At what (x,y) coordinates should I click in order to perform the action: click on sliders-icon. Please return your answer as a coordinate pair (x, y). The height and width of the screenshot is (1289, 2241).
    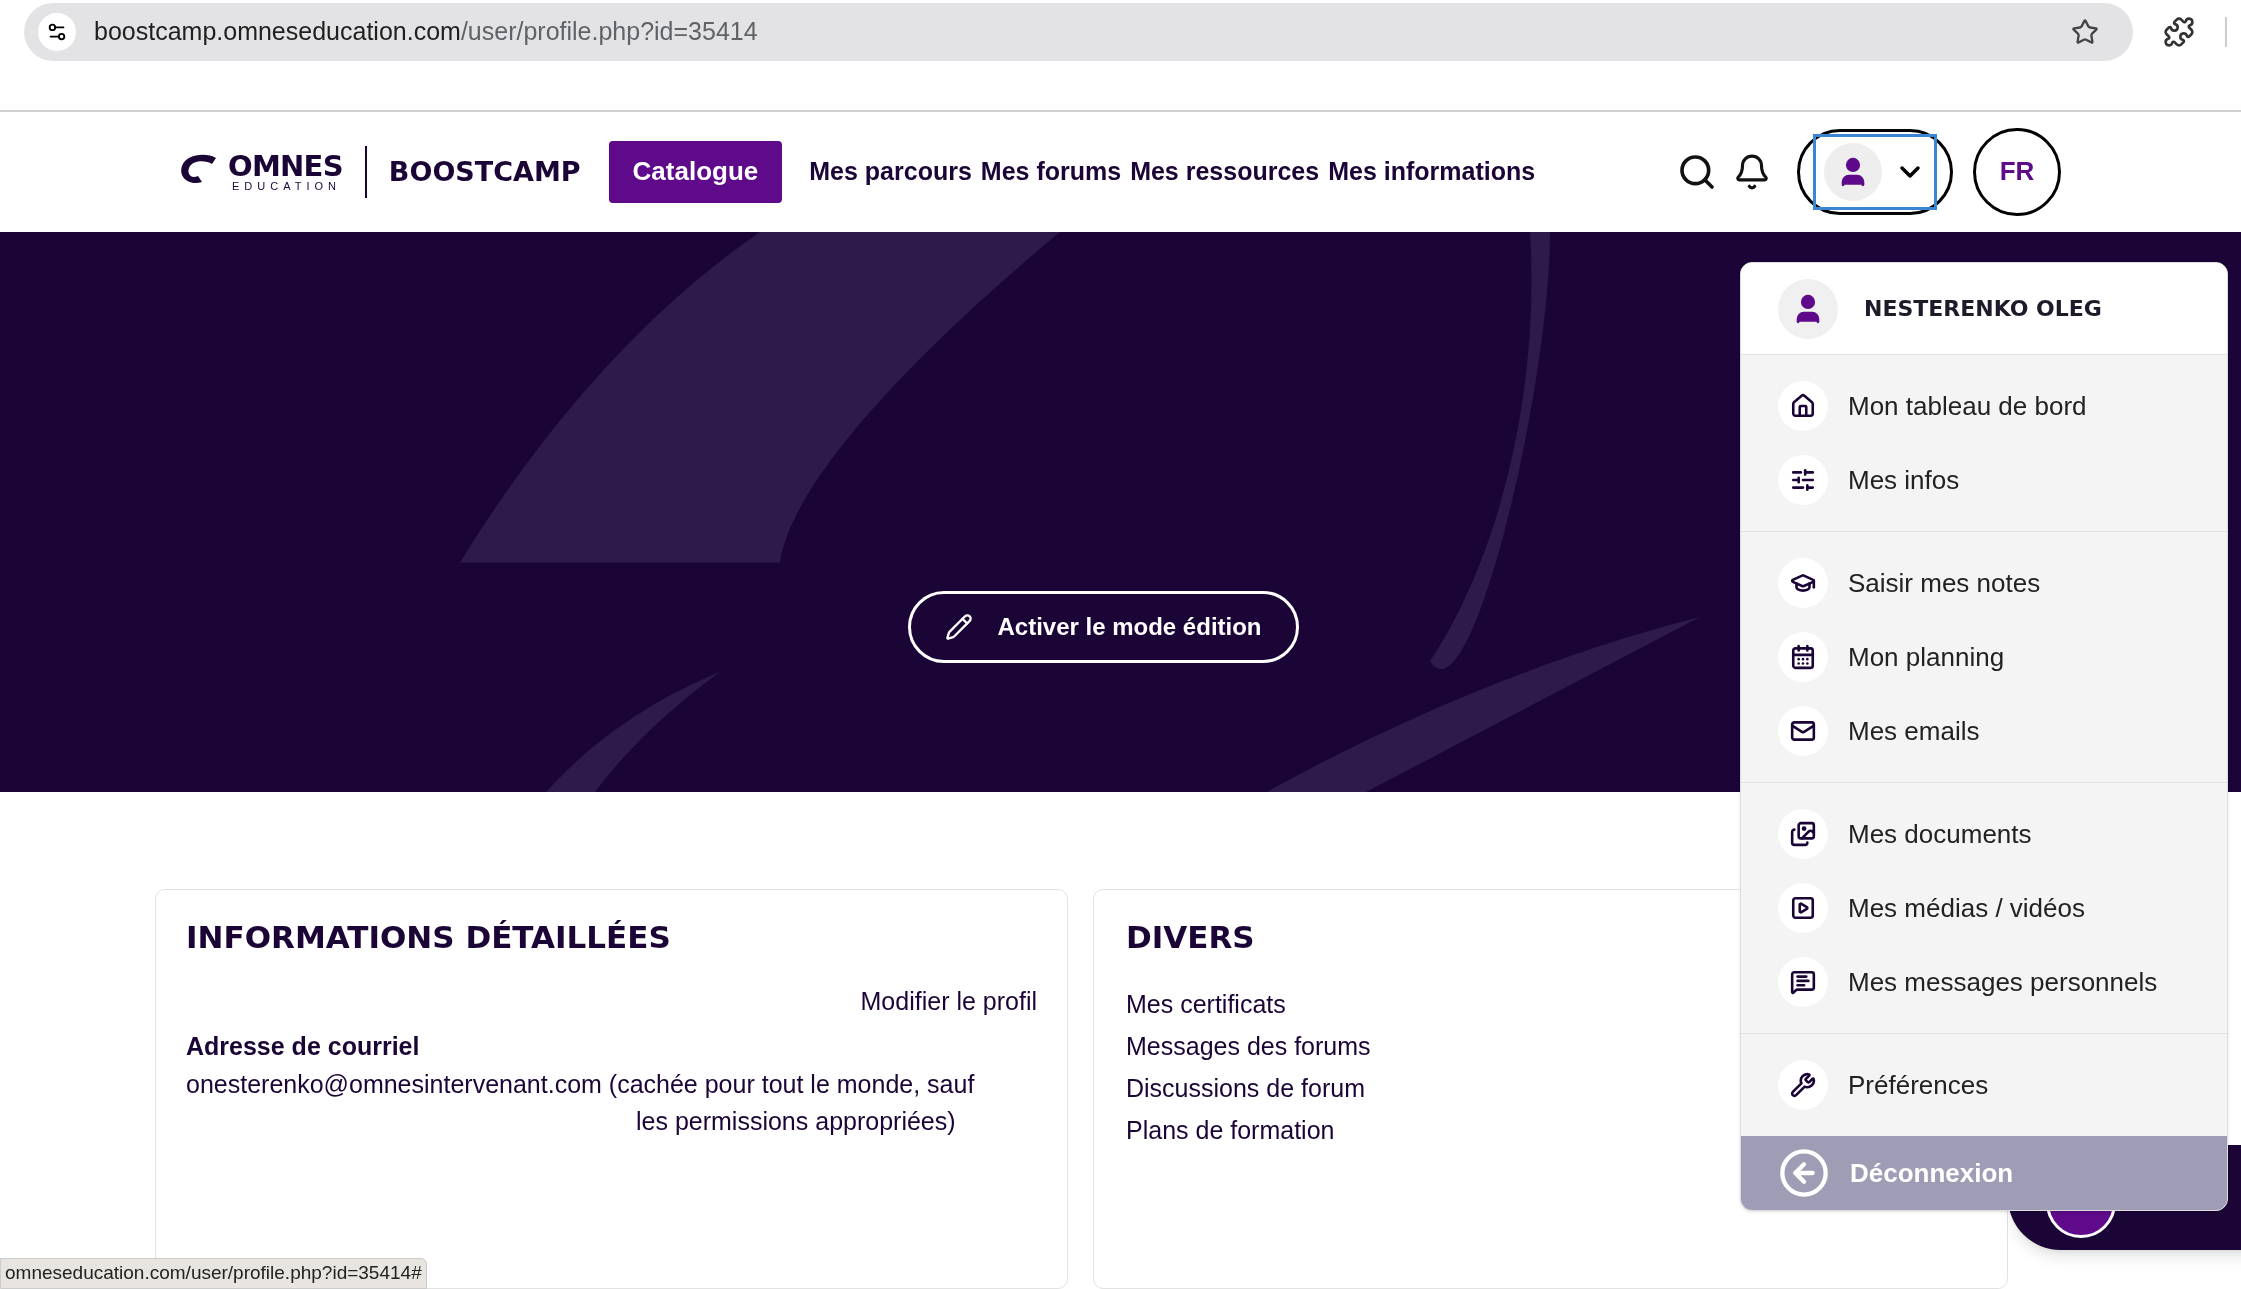
    Looking at the image, I should click on (1803, 480).